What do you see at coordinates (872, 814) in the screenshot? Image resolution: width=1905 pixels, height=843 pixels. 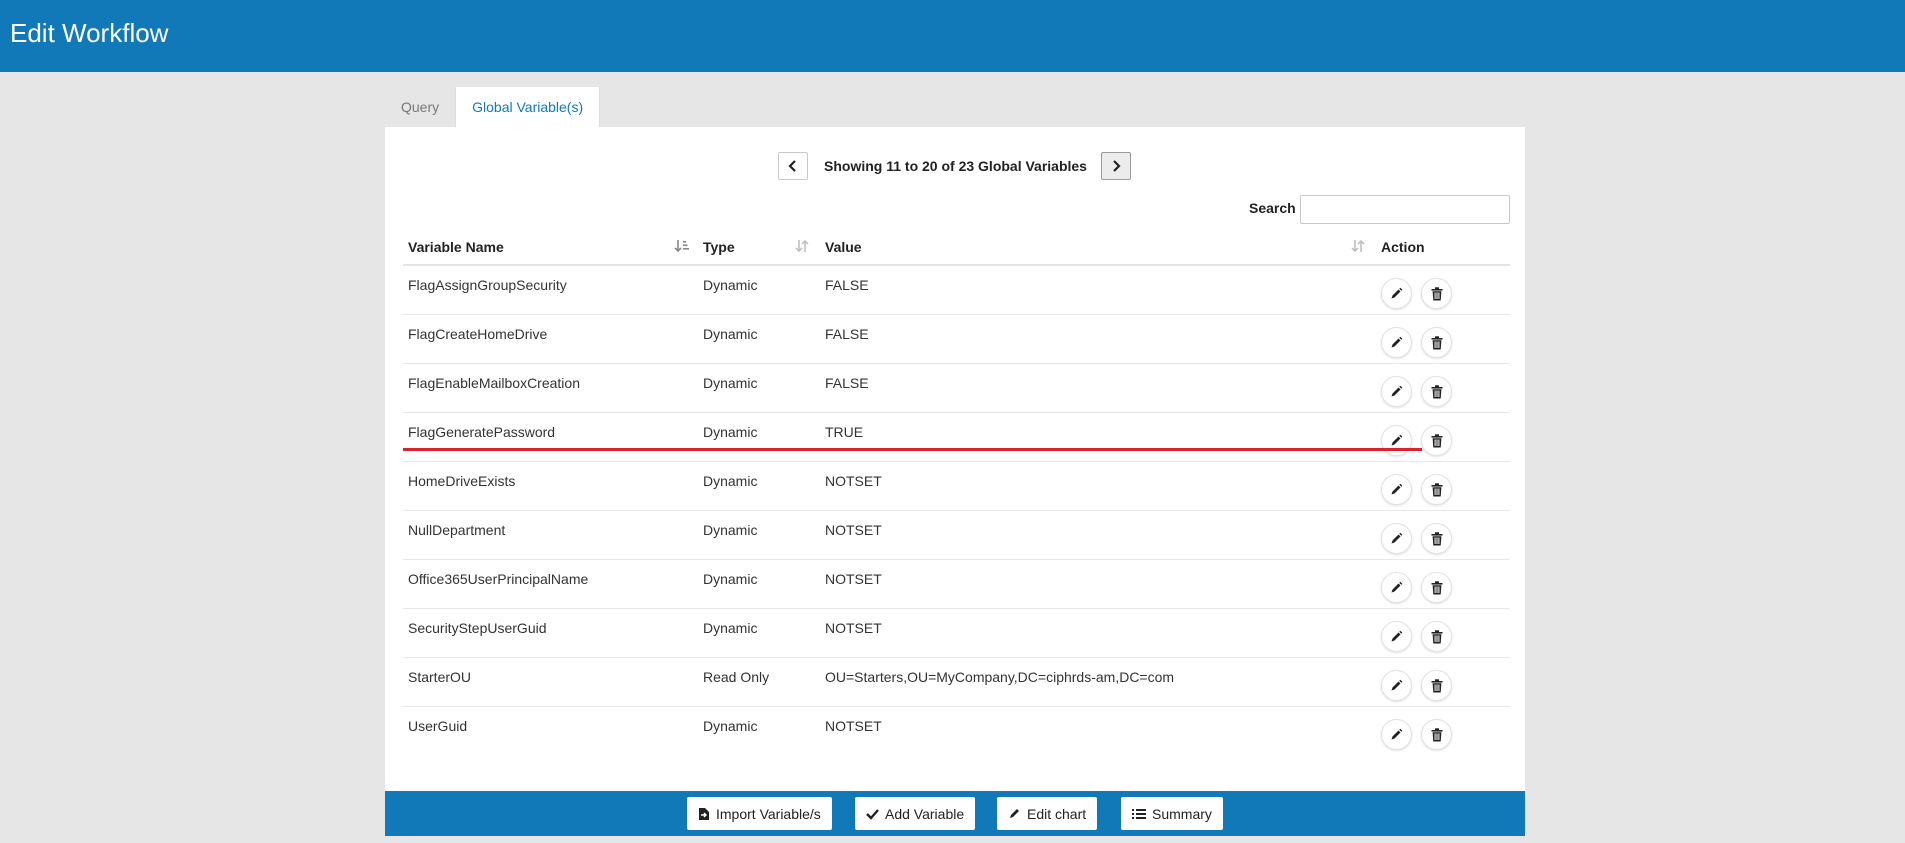 I see `check-icon` at bounding box center [872, 814].